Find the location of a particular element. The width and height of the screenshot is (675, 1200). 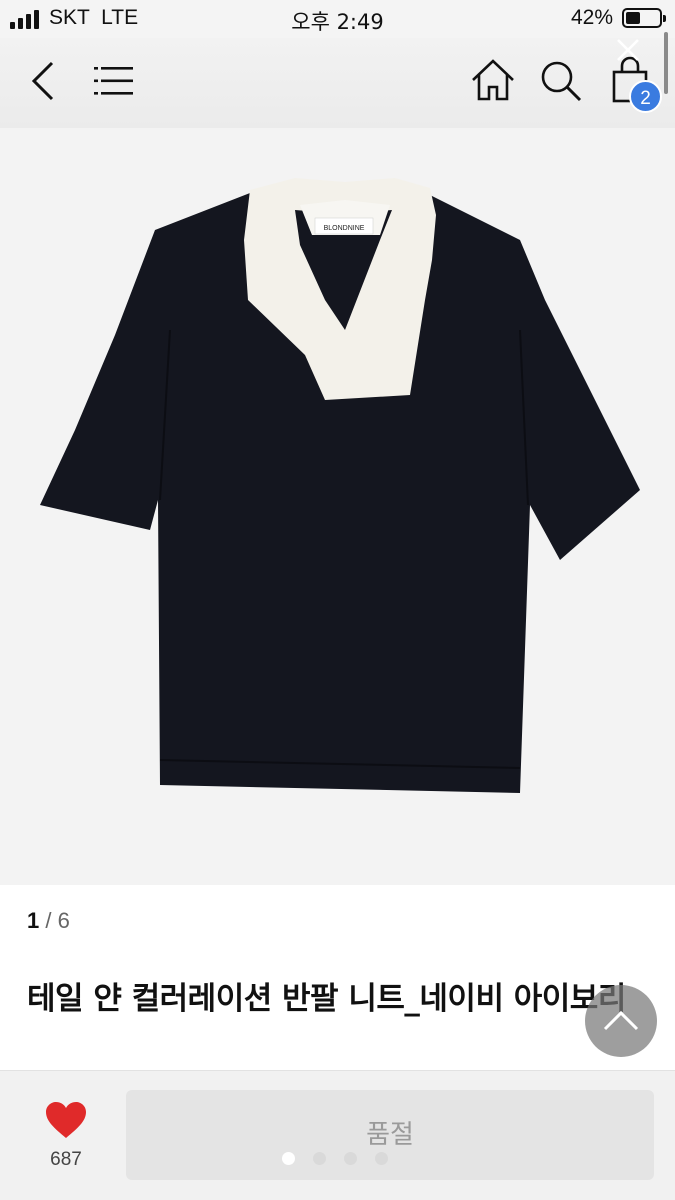

battery-icon is located at coordinates (644, 18).